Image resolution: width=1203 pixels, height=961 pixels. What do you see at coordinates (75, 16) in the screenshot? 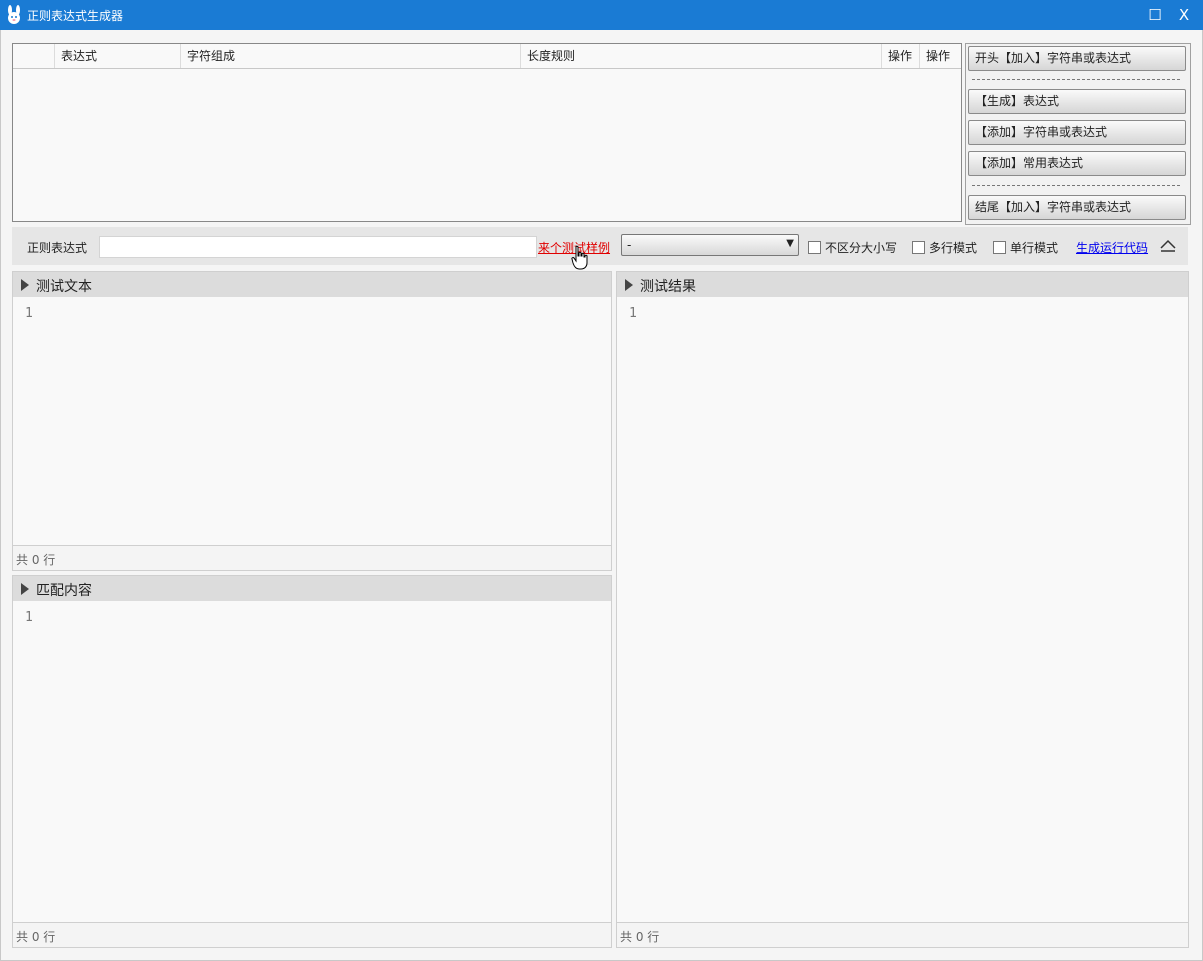
I see `window-title: 正则表达式生成器` at bounding box center [75, 16].